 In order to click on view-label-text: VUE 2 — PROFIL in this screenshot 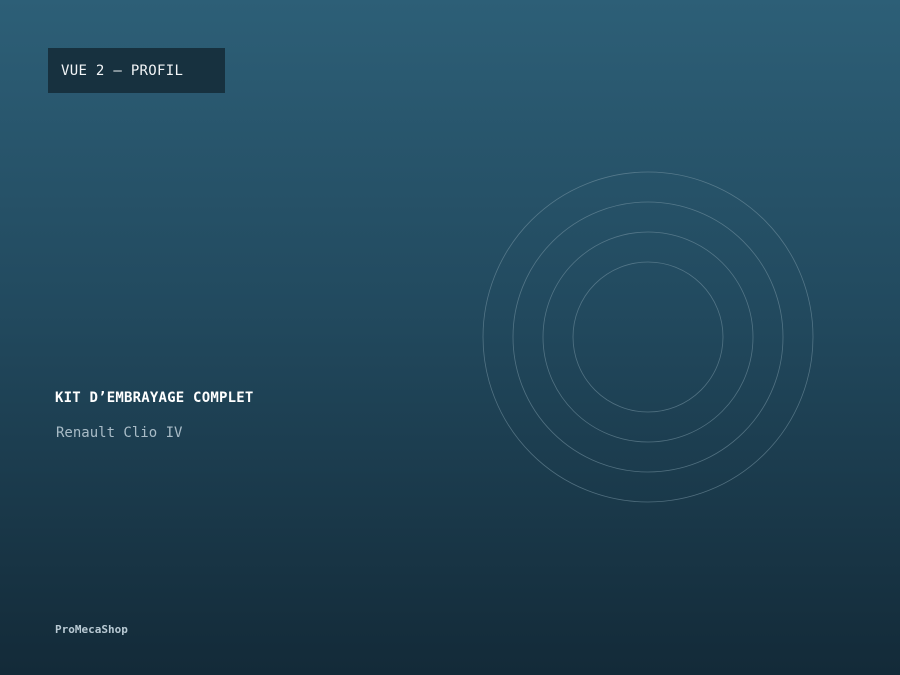, I will do `click(122, 70)`.